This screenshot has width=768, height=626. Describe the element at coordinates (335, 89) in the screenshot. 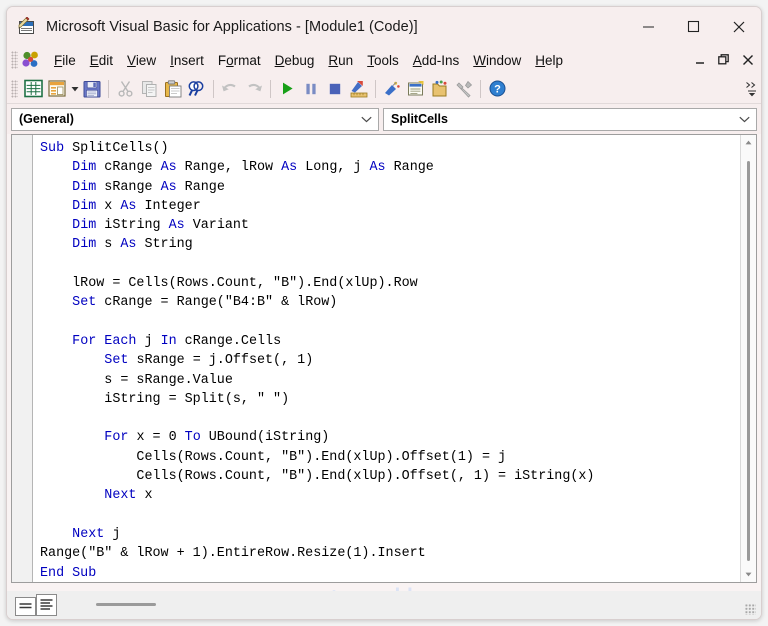

I see `stop-icon` at that location.